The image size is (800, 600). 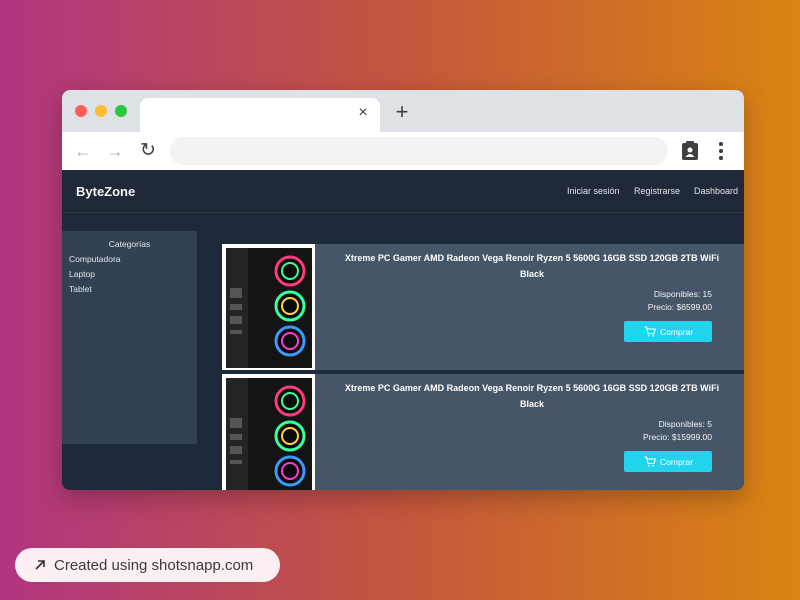 I want to click on close-tab-icon: ×, so click(x=363, y=113).